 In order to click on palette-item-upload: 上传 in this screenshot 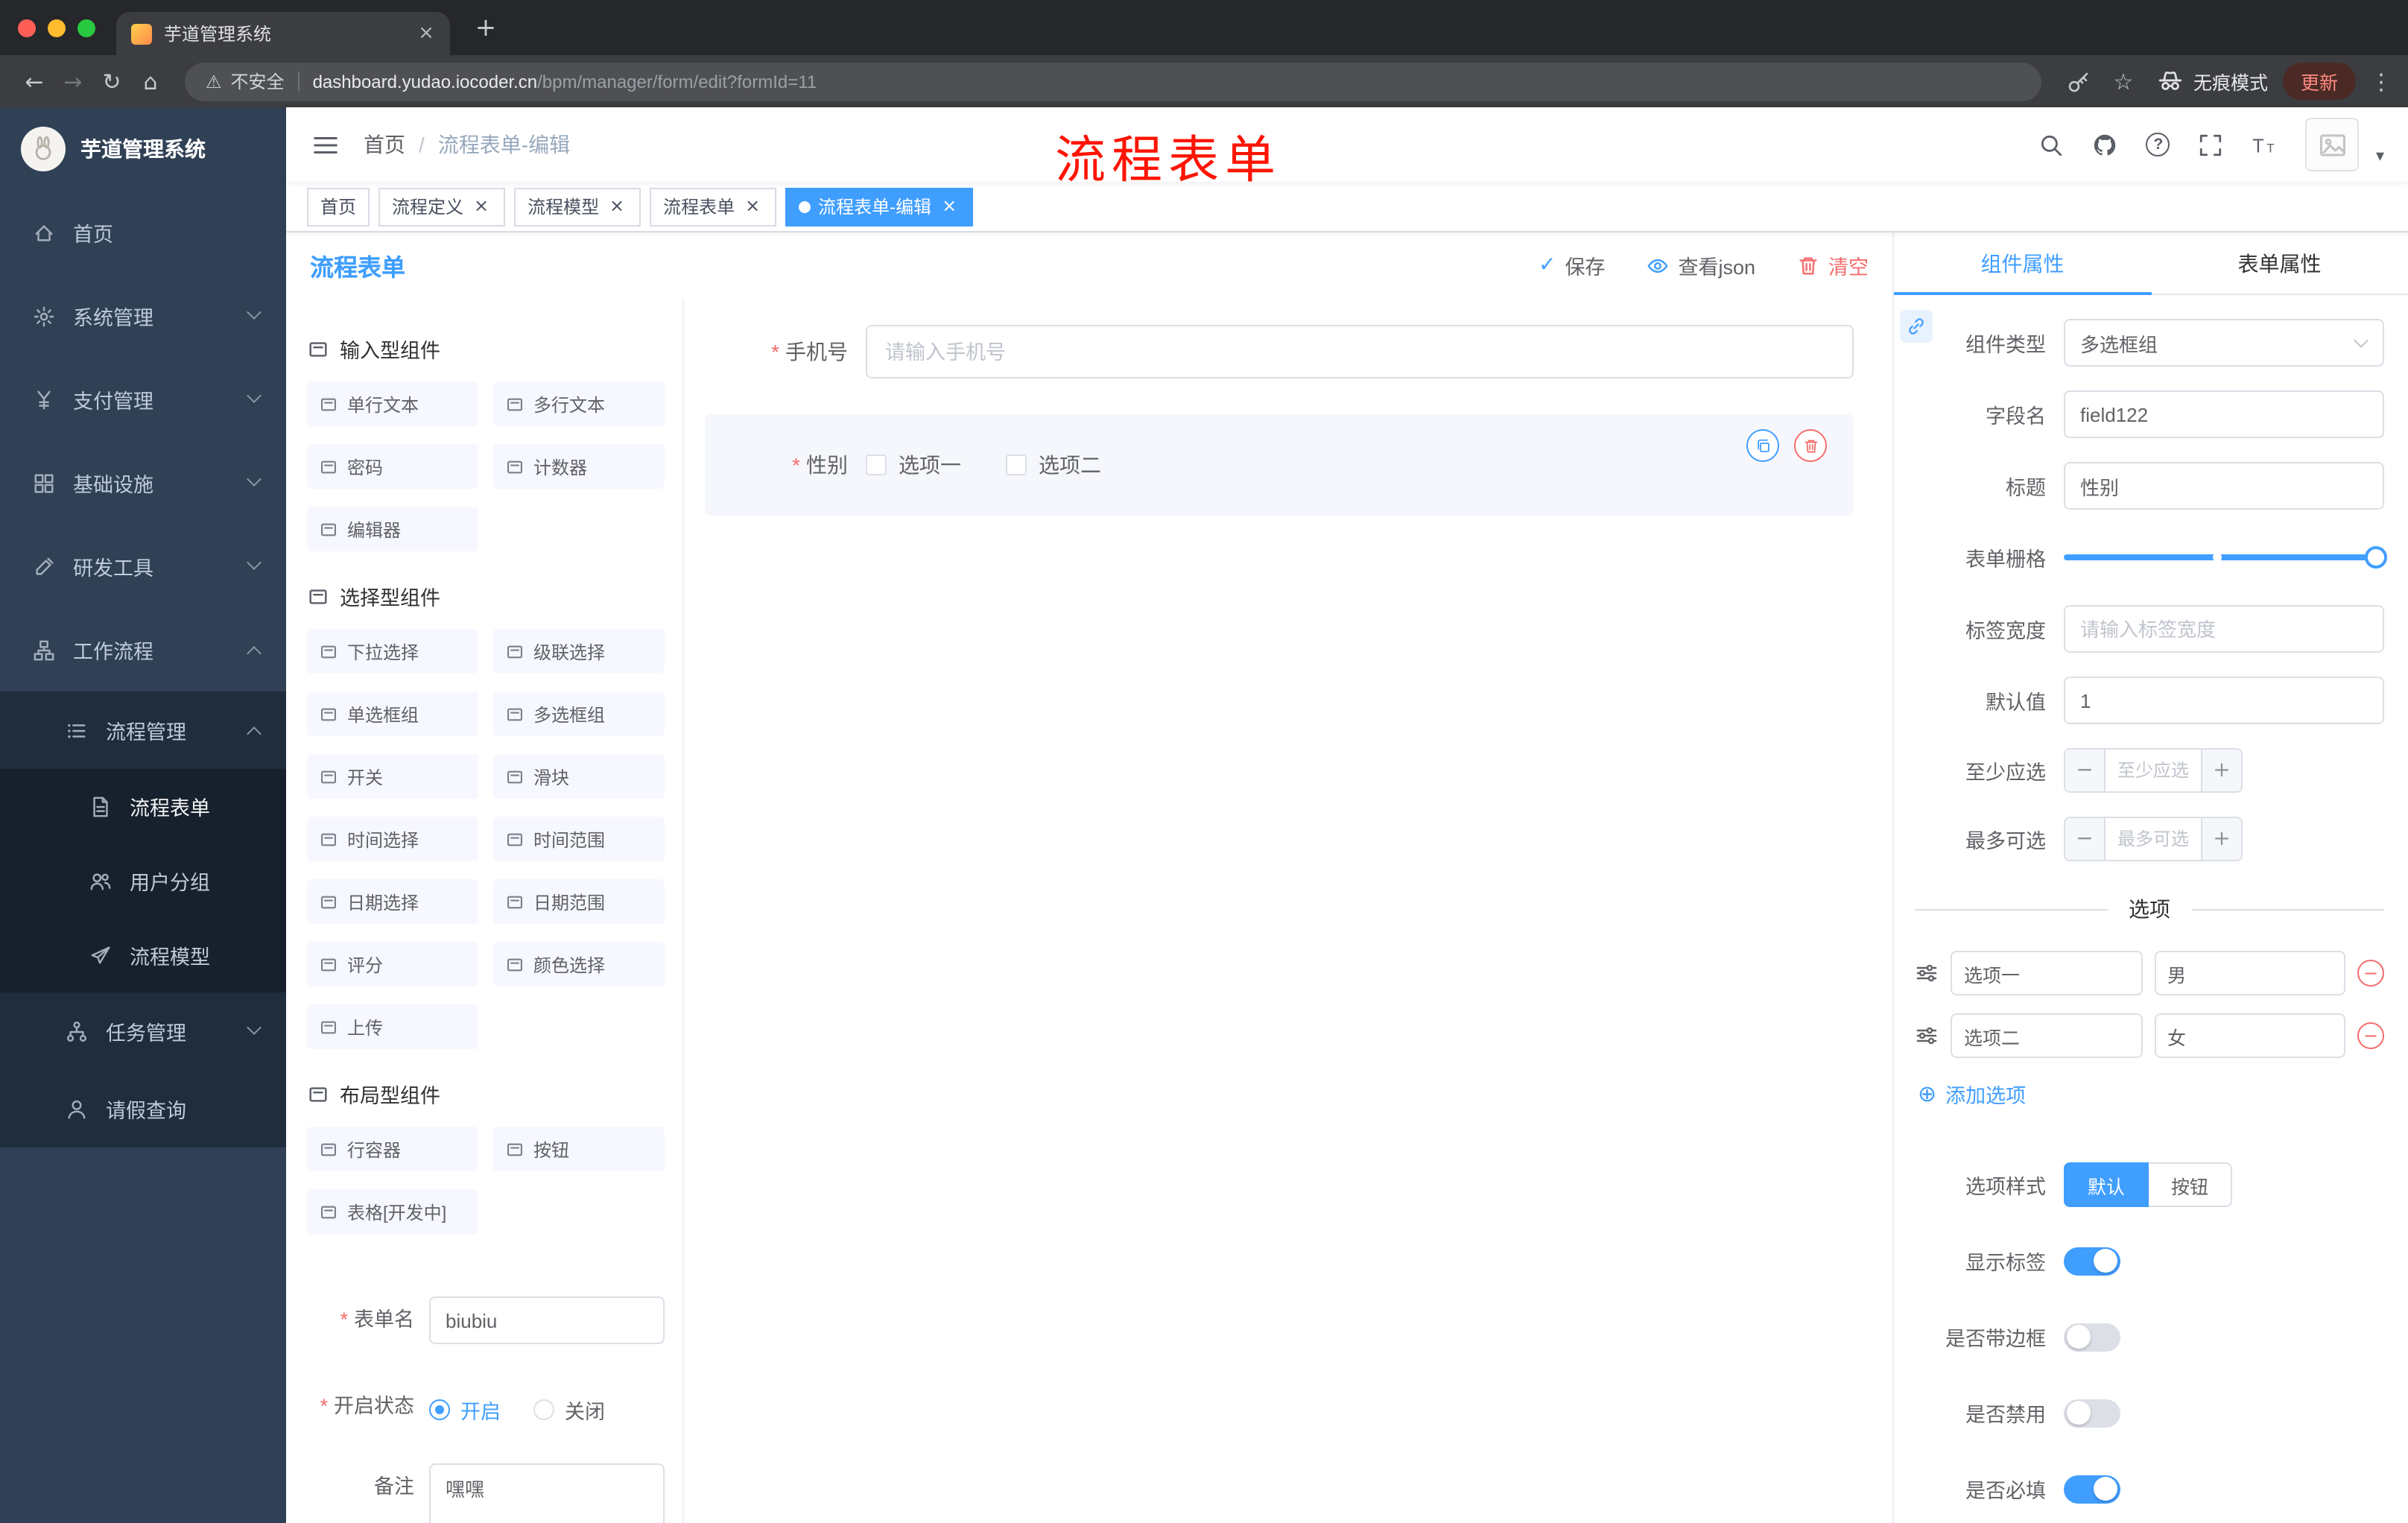, I will do `click(392, 1026)`.